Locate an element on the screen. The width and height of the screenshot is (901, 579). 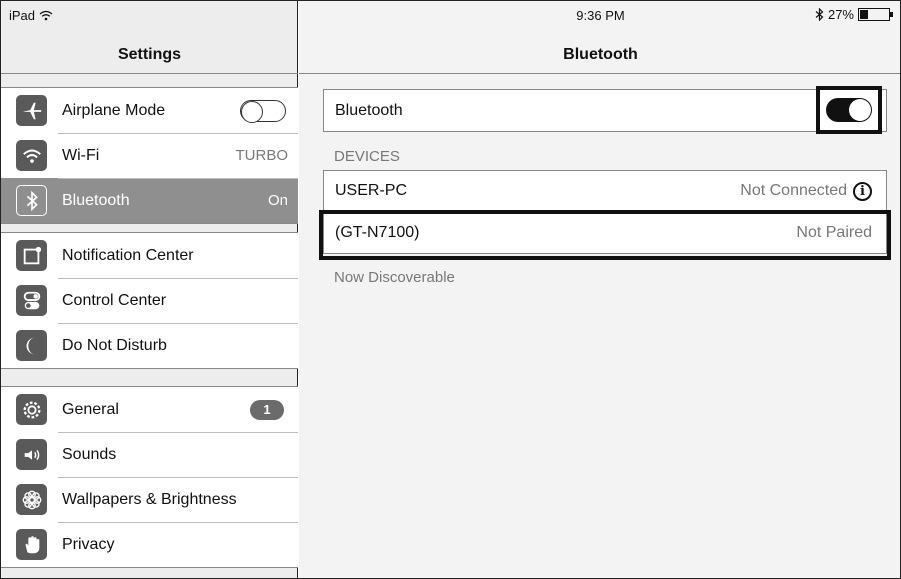
sidebar-item-label: Notification Center is located at coordinates (128, 255).